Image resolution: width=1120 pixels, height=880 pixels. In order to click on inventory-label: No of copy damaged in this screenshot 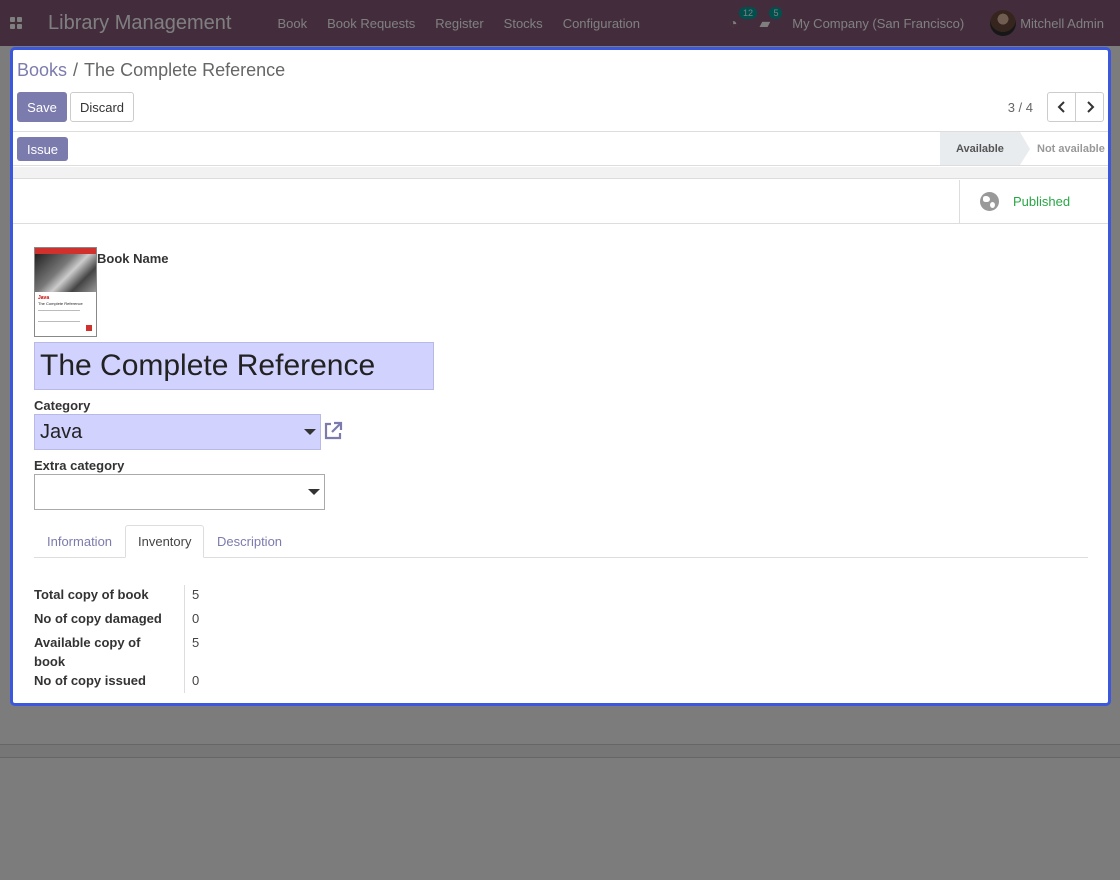, I will do `click(98, 618)`.